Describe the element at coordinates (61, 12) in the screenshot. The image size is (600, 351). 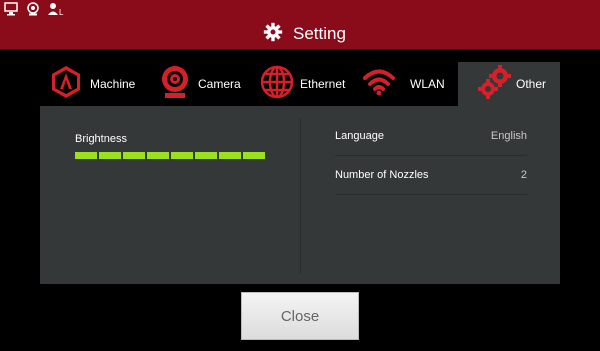
I see `svg-text: L` at that location.